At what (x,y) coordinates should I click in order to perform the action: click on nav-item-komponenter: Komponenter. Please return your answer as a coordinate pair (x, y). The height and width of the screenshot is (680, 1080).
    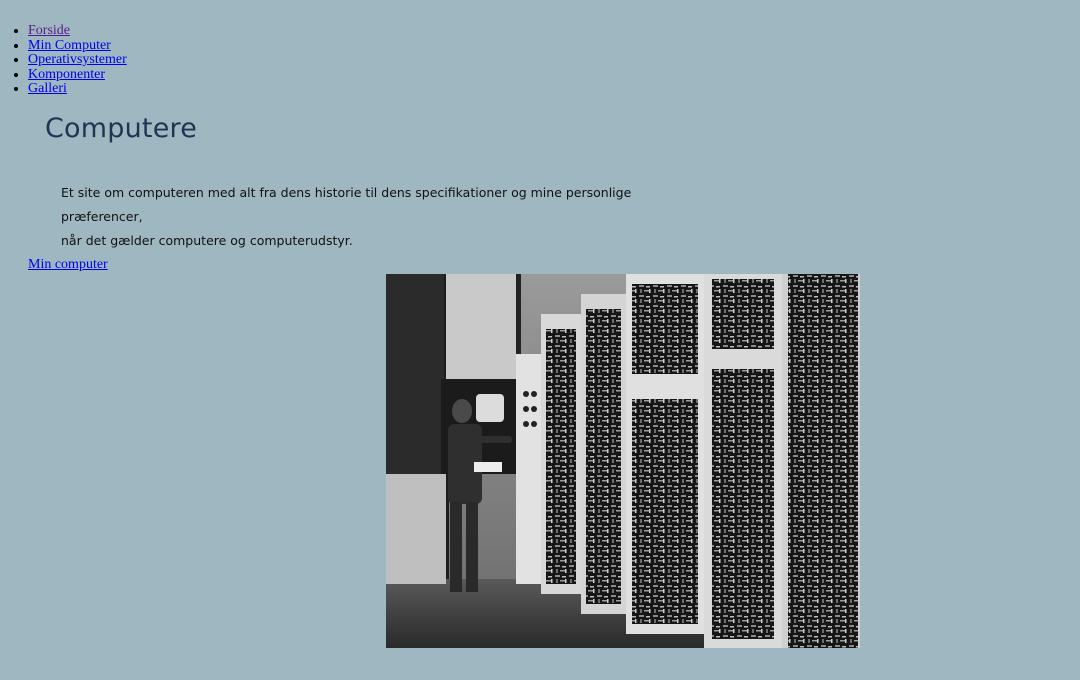
    Looking at the image, I should click on (77, 75).